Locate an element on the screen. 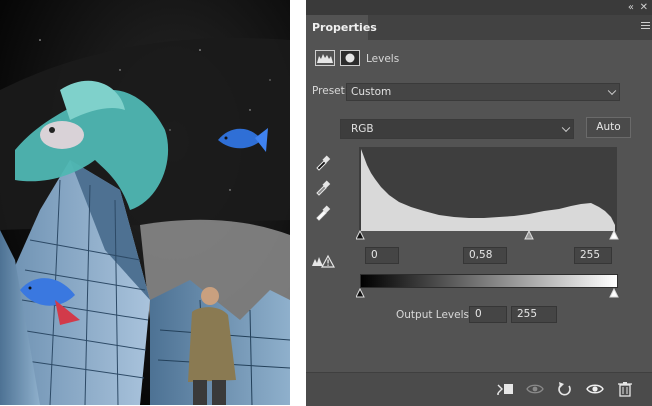 The image size is (652, 406). output-levels-slider is located at coordinates (489, 293).